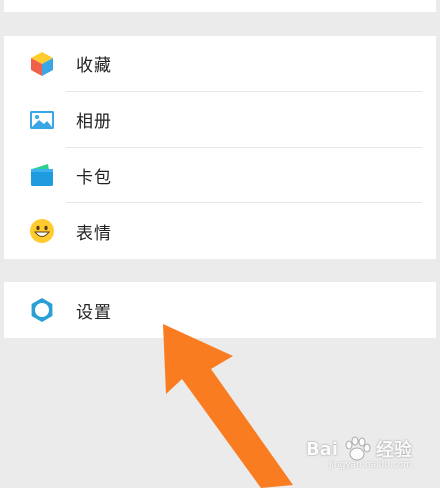 Image resolution: width=440 pixels, height=488 pixels. I want to click on menu-item-label: 卡包, so click(94, 177).